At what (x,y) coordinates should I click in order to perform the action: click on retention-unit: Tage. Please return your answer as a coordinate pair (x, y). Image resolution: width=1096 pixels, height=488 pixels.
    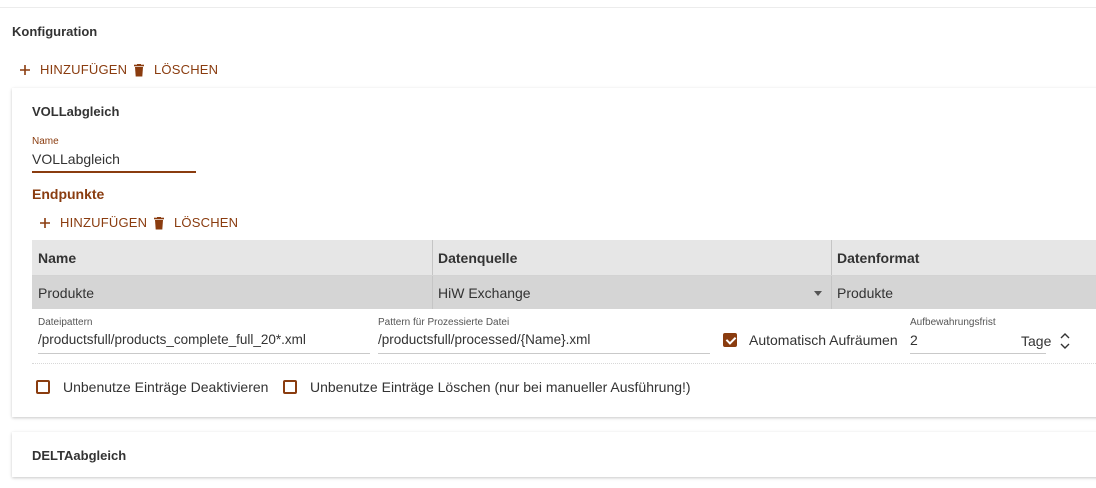
    Looking at the image, I should click on (1036, 341).